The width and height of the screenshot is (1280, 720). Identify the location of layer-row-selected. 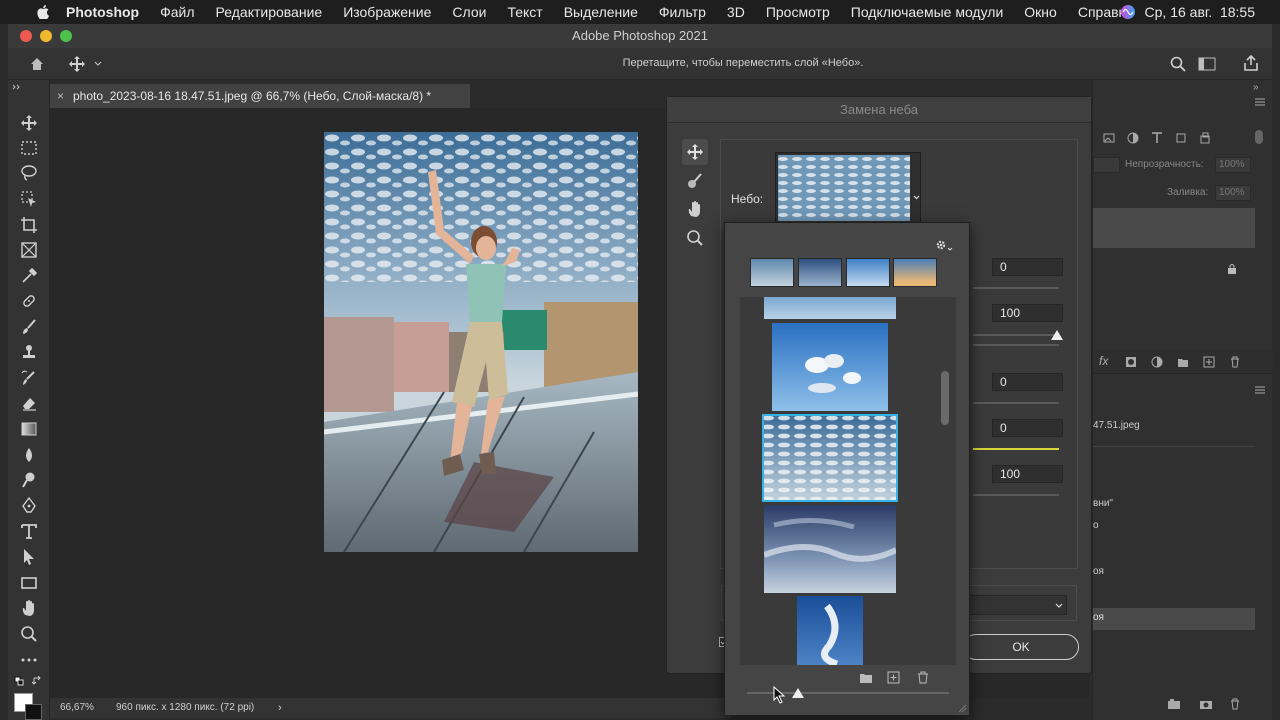
(1174, 228).